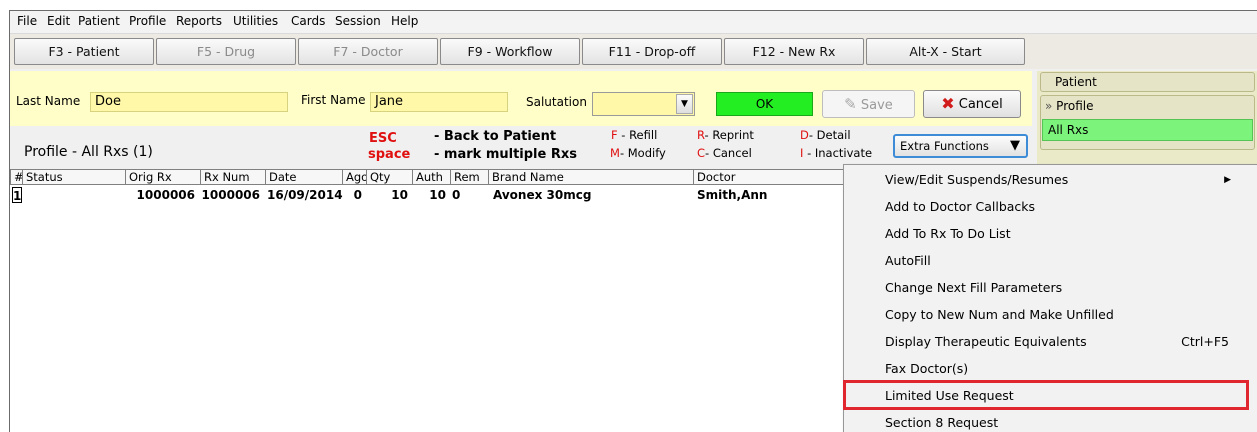 The width and height of the screenshot is (1257, 432). I want to click on save-label: Save, so click(876, 105).